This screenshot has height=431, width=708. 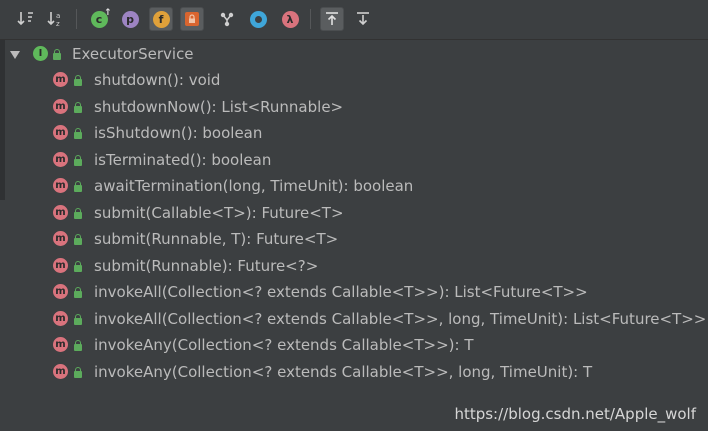 I want to click on ring-icon, so click(x=258, y=19).